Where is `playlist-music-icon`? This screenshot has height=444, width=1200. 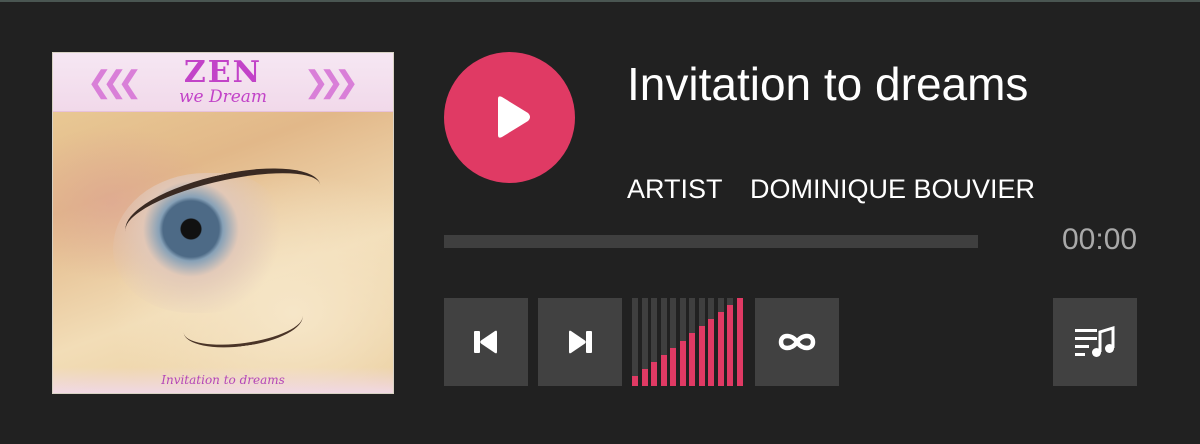
playlist-music-icon is located at coordinates (1095, 341).